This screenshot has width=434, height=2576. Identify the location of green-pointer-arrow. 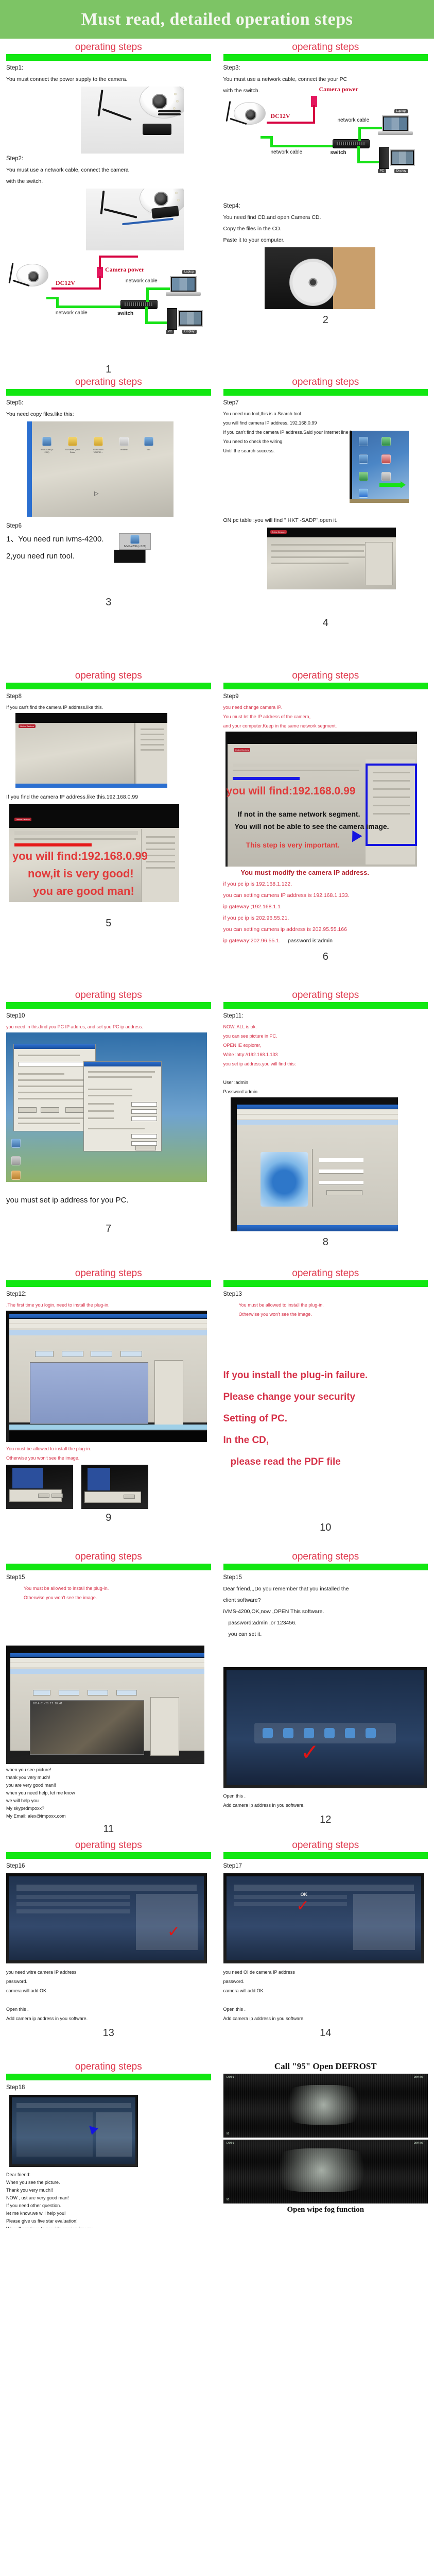
(393, 485).